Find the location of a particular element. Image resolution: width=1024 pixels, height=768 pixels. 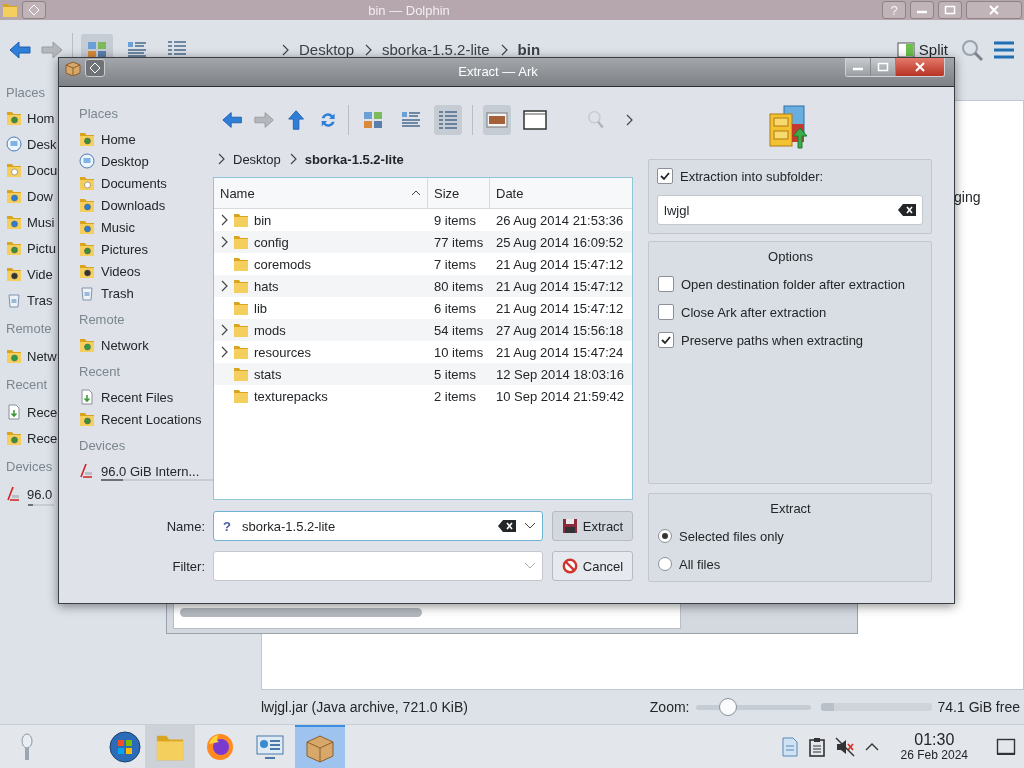

column-header: Name is located at coordinates (321, 193).